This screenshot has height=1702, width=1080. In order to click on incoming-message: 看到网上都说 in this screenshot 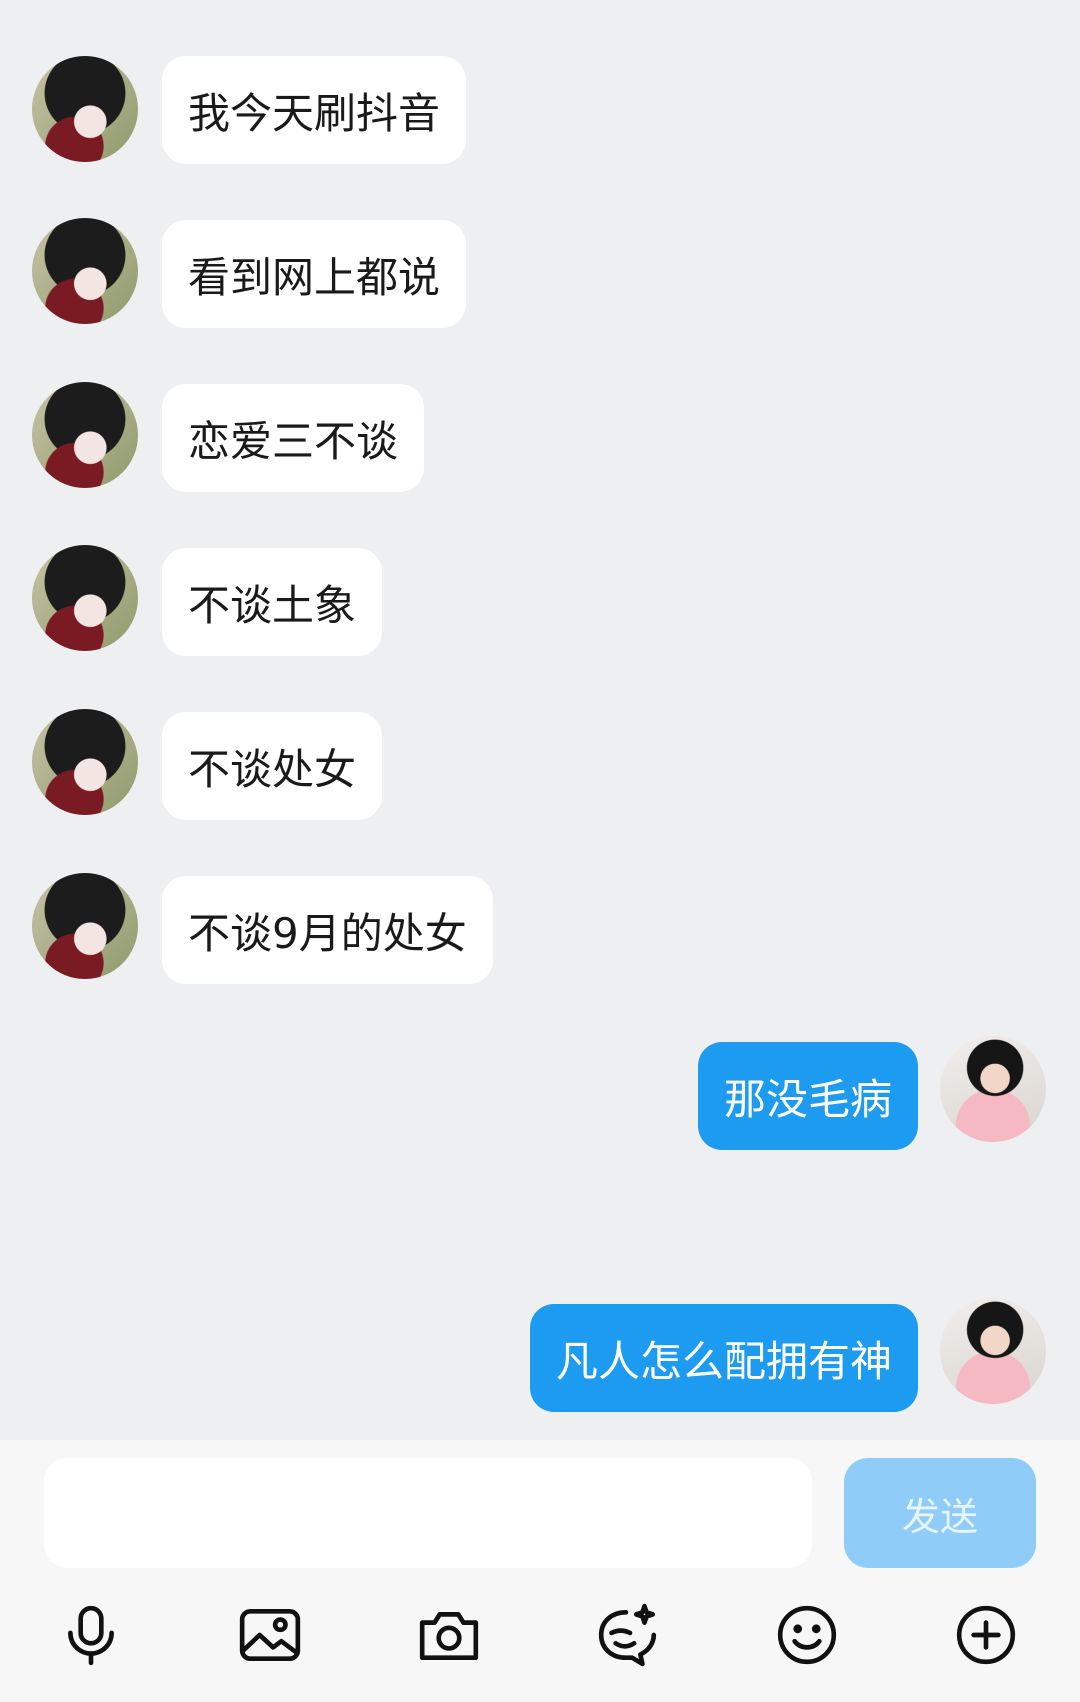, I will do `click(314, 274)`.